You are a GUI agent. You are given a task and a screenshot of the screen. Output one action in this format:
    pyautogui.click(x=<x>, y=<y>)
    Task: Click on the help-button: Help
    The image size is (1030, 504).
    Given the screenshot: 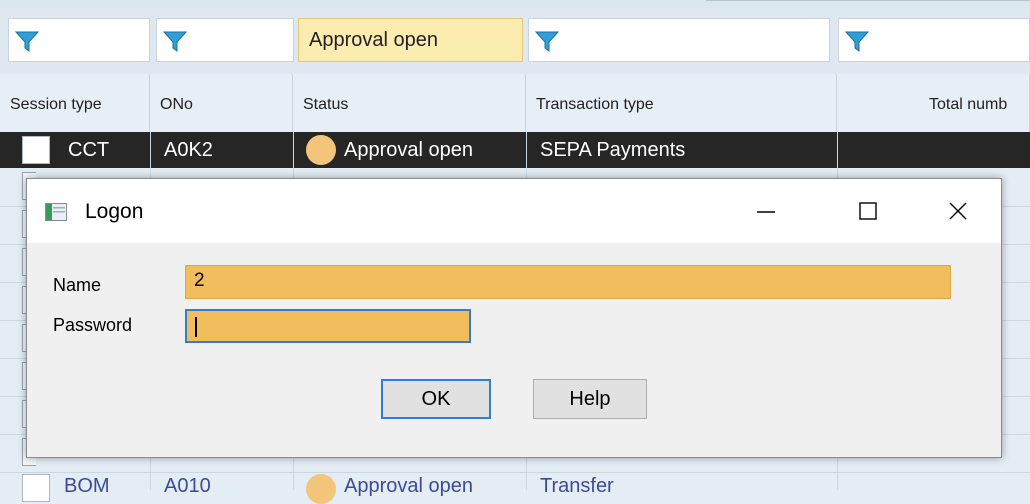 What is the action you would take?
    pyautogui.click(x=590, y=399)
    